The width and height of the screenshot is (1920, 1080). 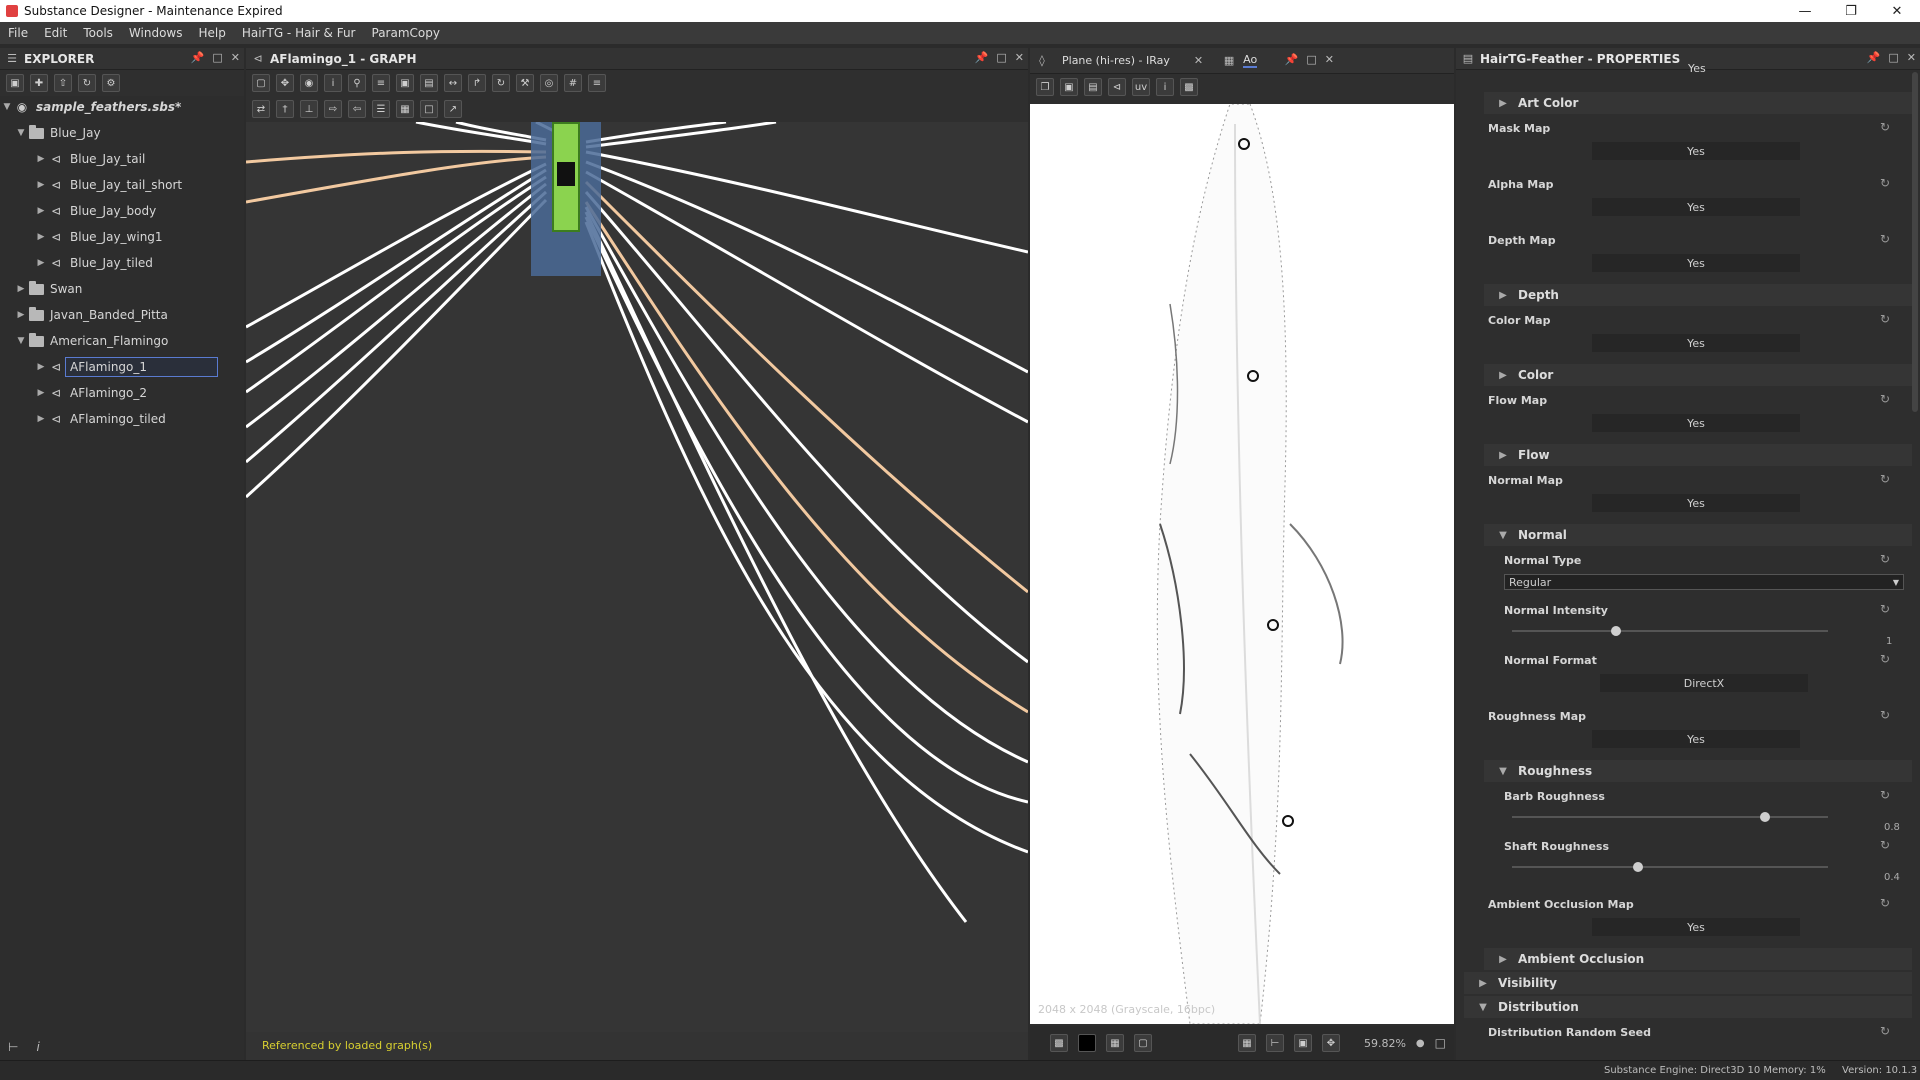 What do you see at coordinates (122, 289) in the screenshot?
I see `tree-item: ▶ Swan` at bounding box center [122, 289].